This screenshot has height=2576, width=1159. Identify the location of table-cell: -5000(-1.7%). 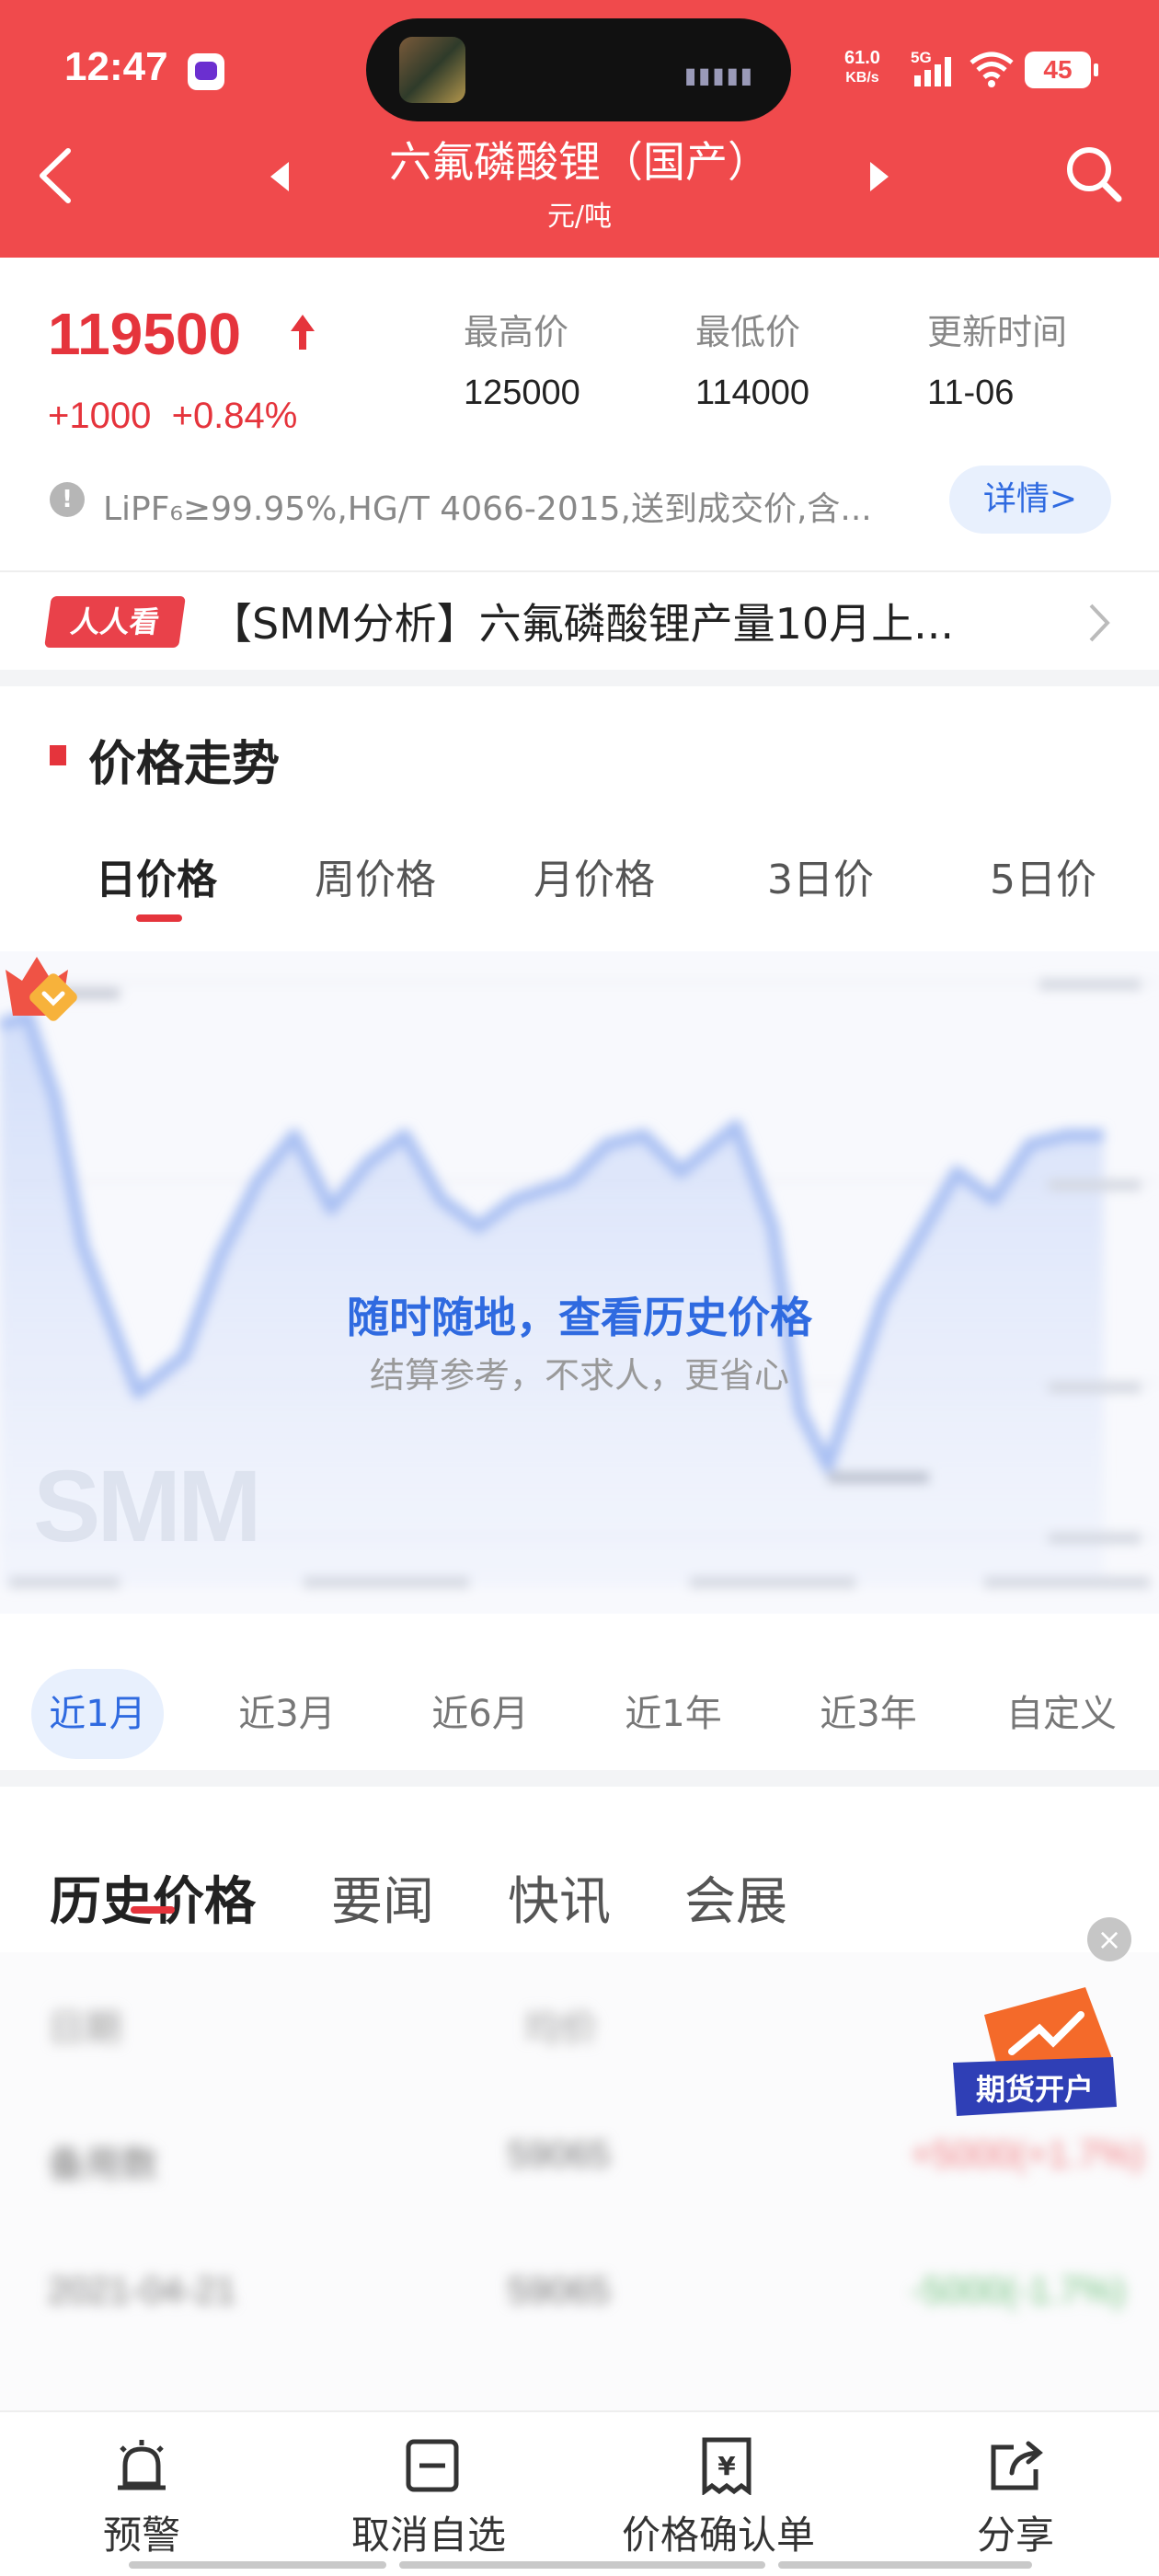
(1018, 2291).